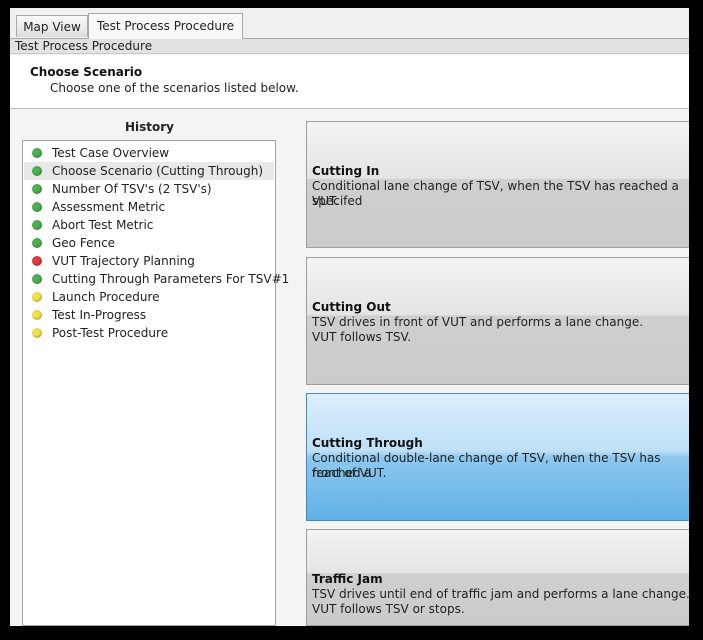 The width and height of the screenshot is (703, 640). What do you see at coordinates (362, 337) in the screenshot?
I see `card-description-line-2: VUT follows TSV.` at bounding box center [362, 337].